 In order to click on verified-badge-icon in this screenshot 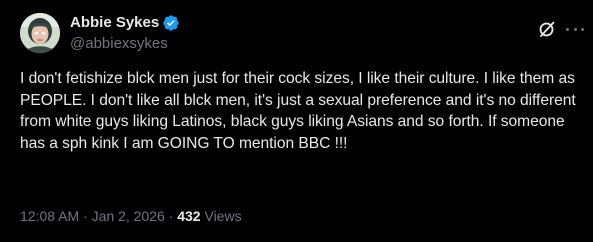, I will do `click(171, 23)`.